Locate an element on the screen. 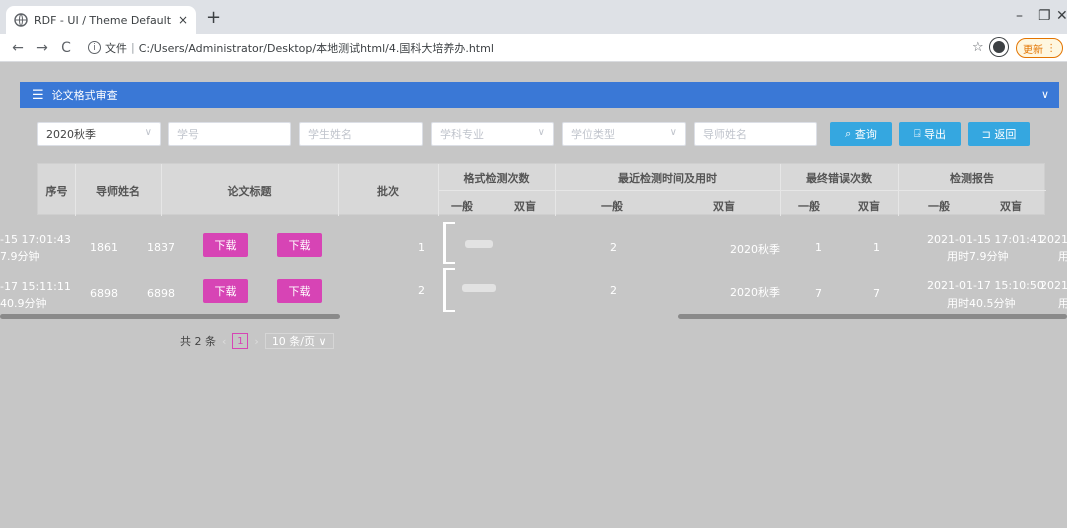 The width and height of the screenshot is (1067, 528). pagination: 共 2 条 ‹ 1 › 10 条/页 ∨ is located at coordinates (257, 341).